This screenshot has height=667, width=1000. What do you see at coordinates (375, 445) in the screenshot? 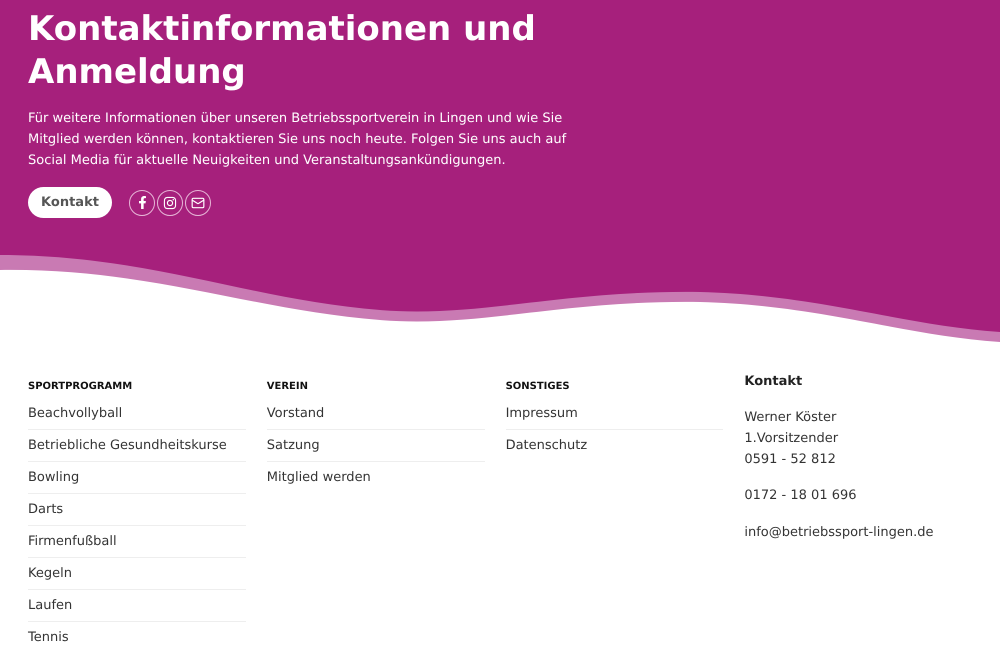
I see `footer-link: Satzung` at bounding box center [375, 445].